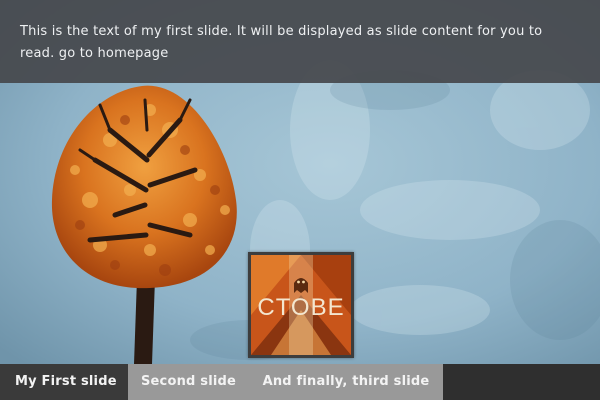  I want to click on thumbnail-label: CTOBE, so click(300, 307).